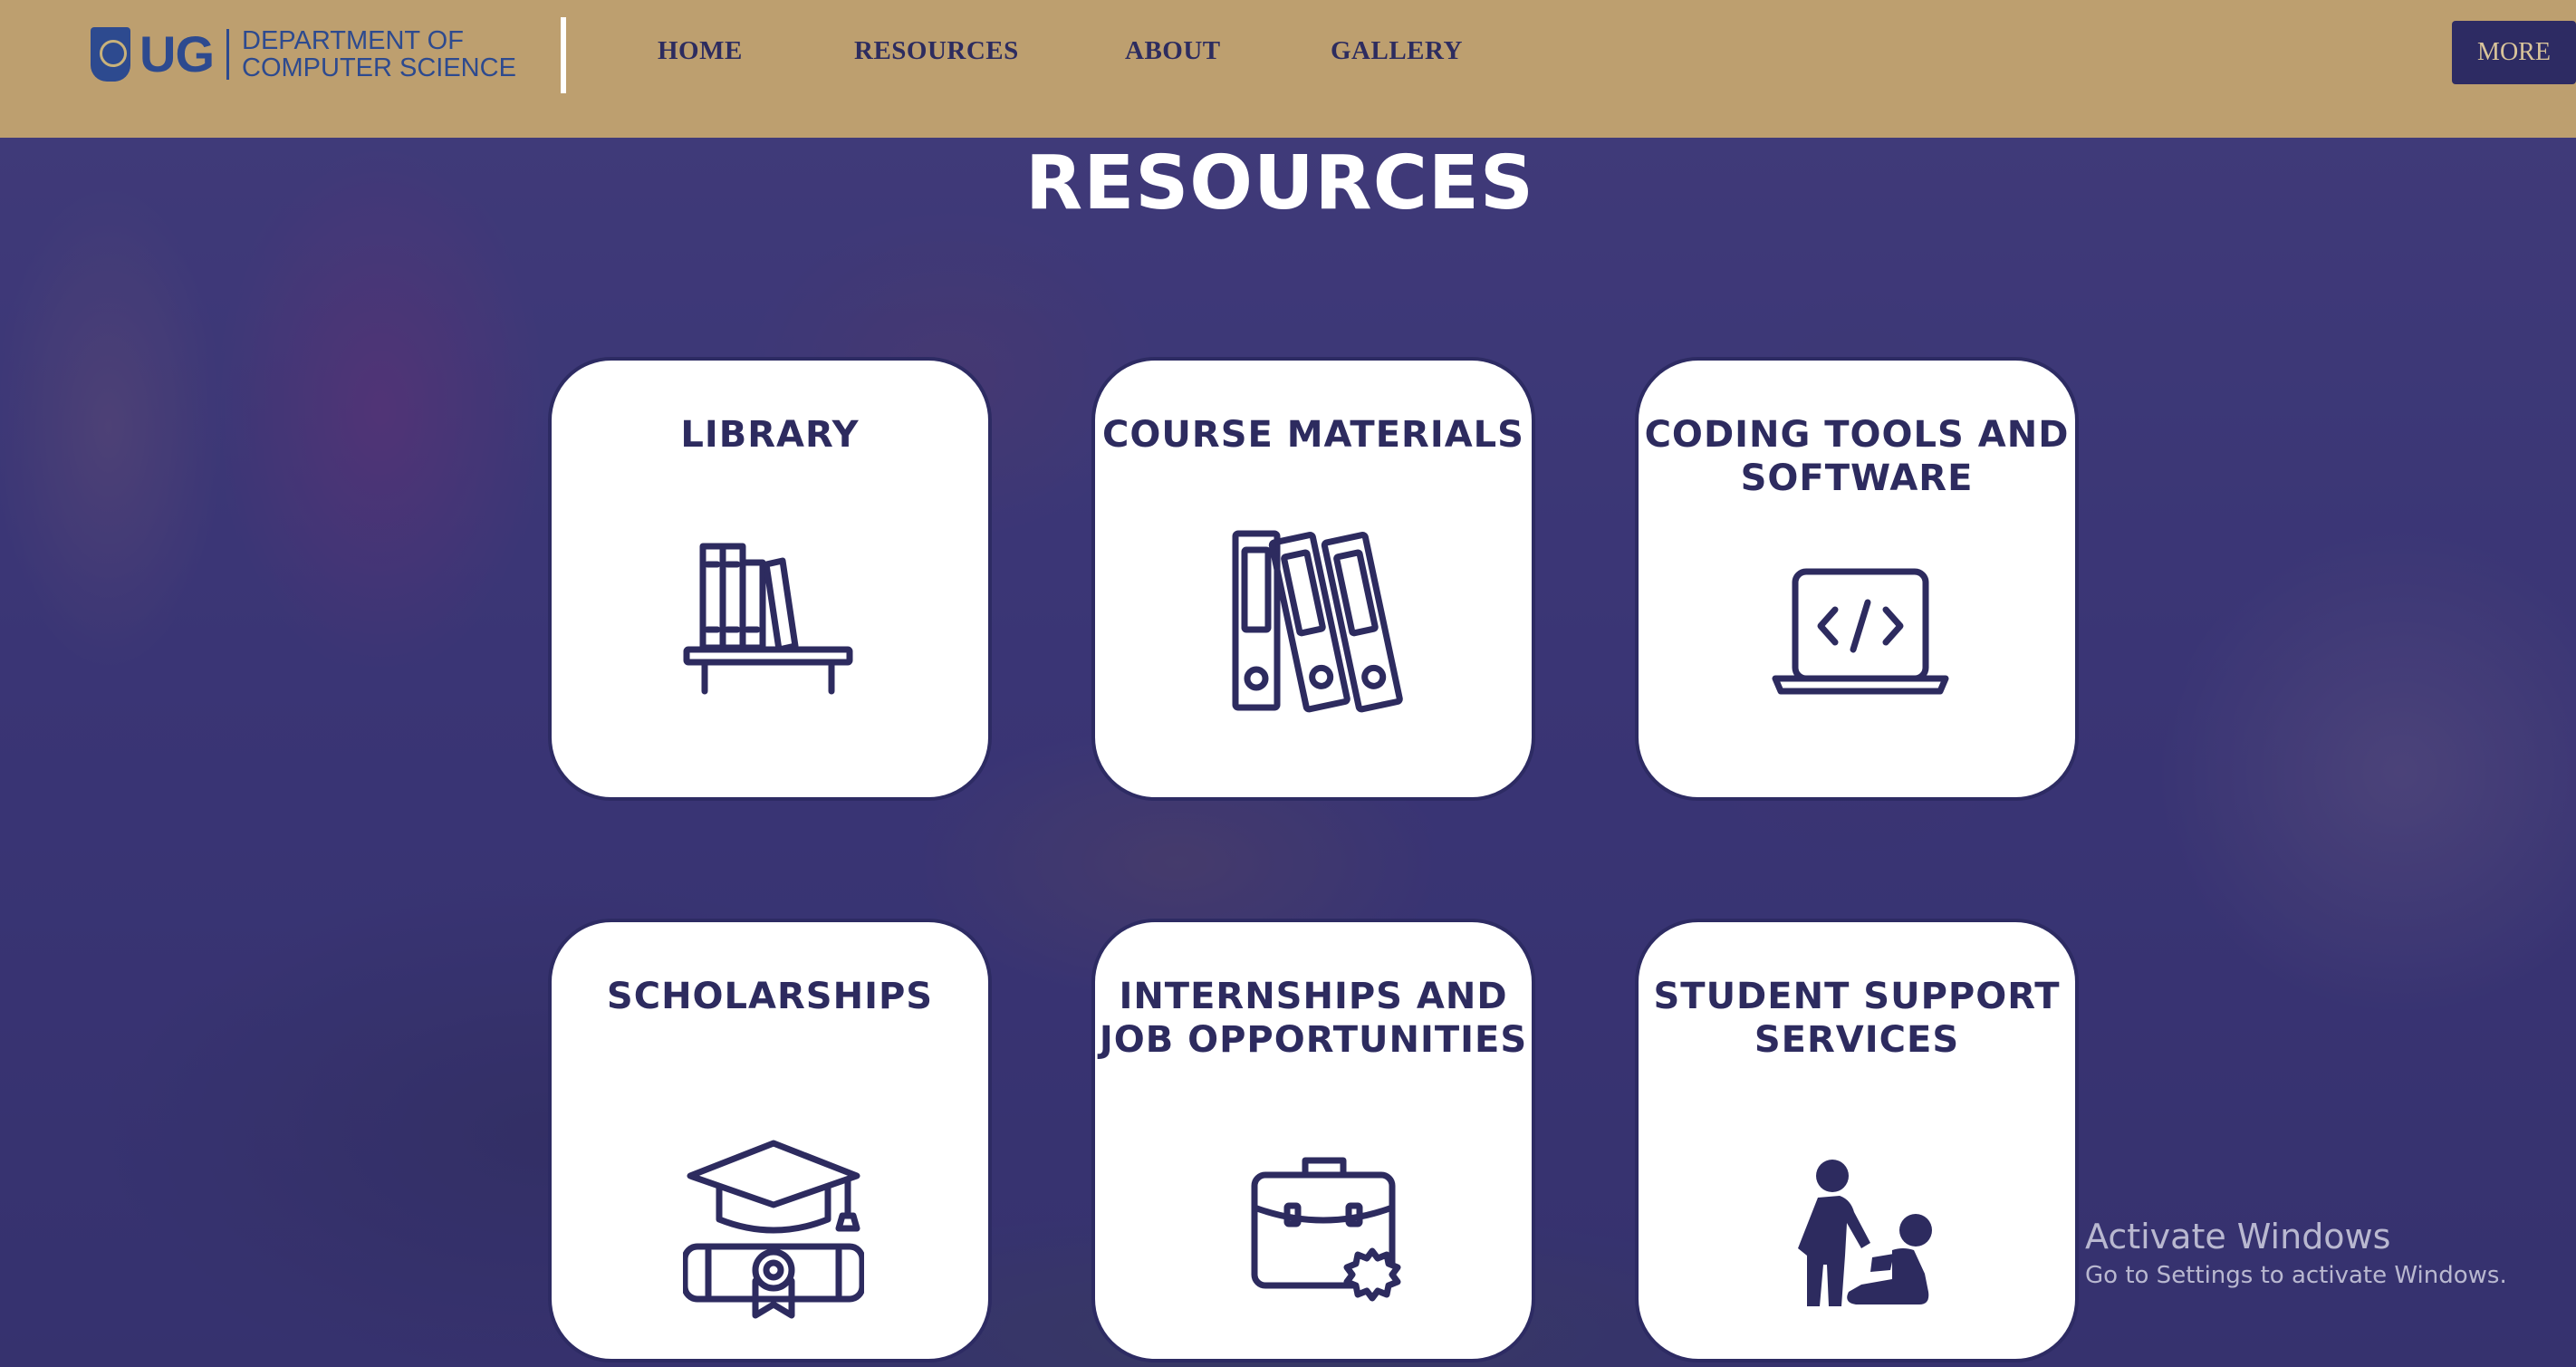  I want to click on briefcase-icon, so click(1328, 1228).